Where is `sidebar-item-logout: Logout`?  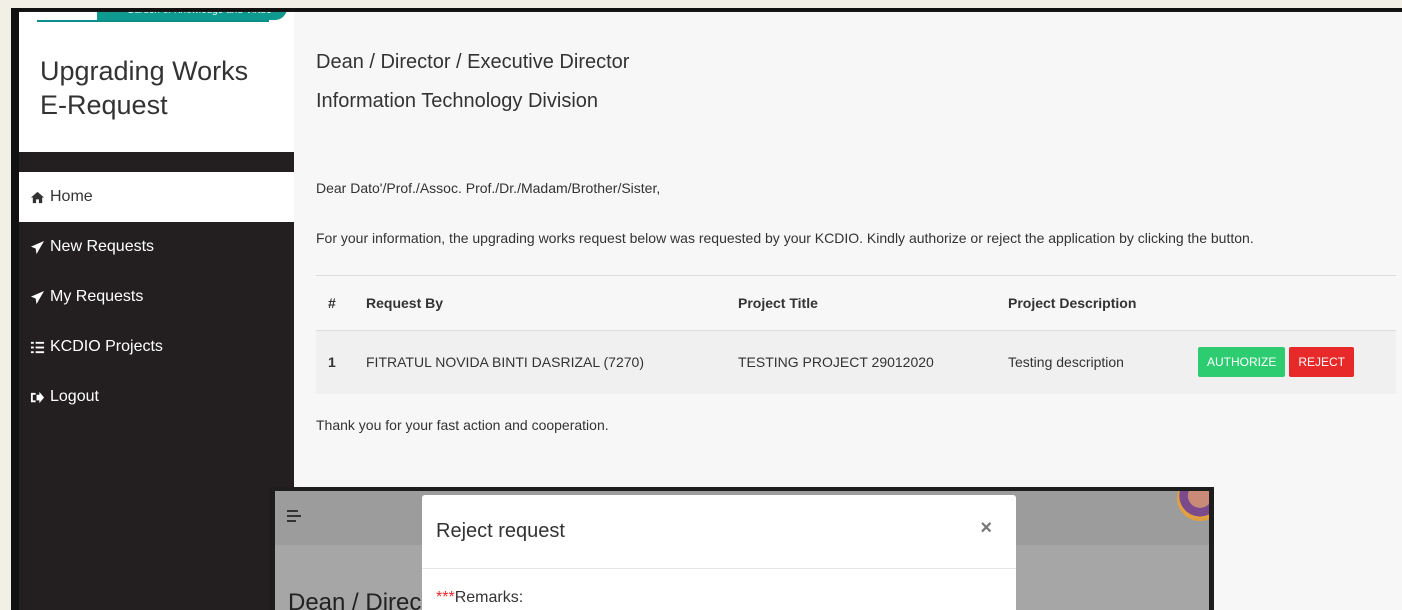
sidebar-item-logout: Logout is located at coordinates (156, 397).